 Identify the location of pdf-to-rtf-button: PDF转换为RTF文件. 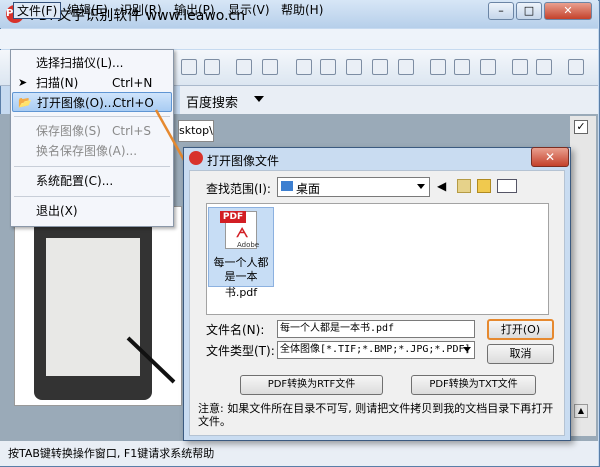
(311, 385).